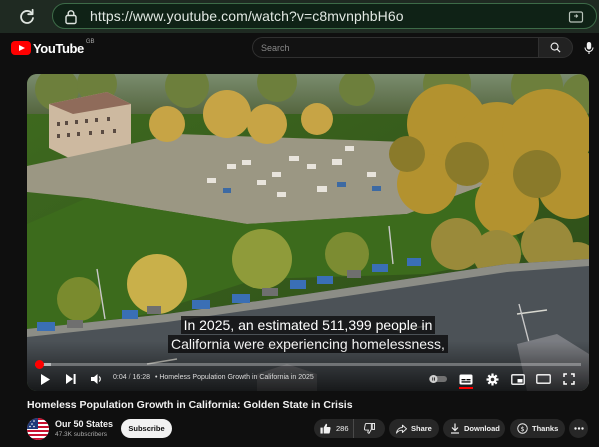  I want to click on dislike-button, so click(369, 428).